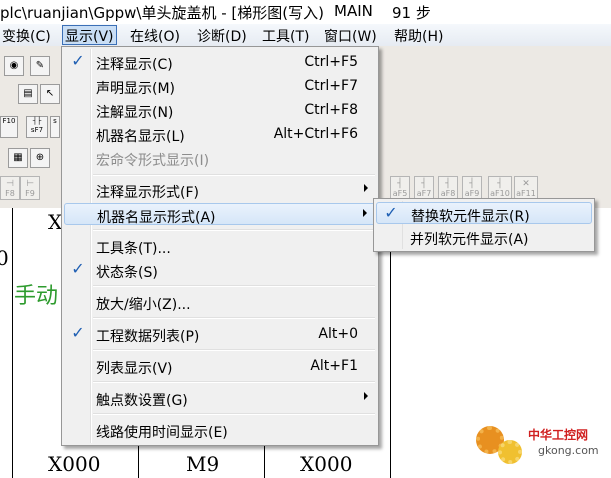 The height and width of the screenshot is (478, 611). What do you see at coordinates (50, 94) in the screenshot?
I see `cursor-icon: ↖` at bounding box center [50, 94].